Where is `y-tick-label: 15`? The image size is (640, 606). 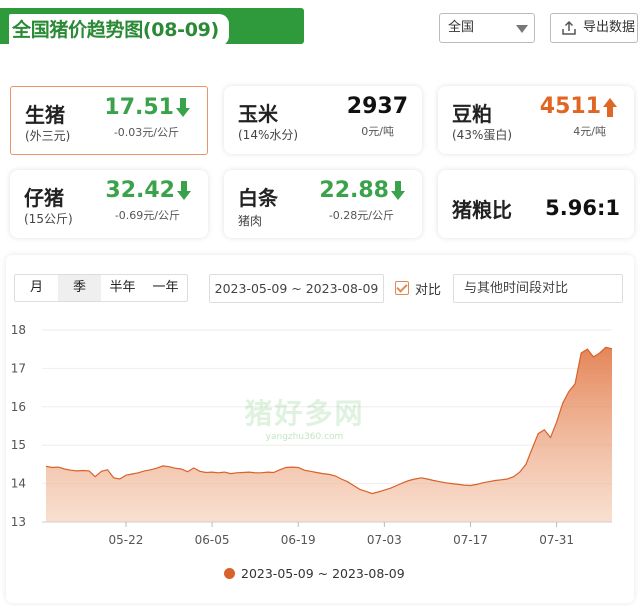 y-tick-label: 15 is located at coordinates (18, 445).